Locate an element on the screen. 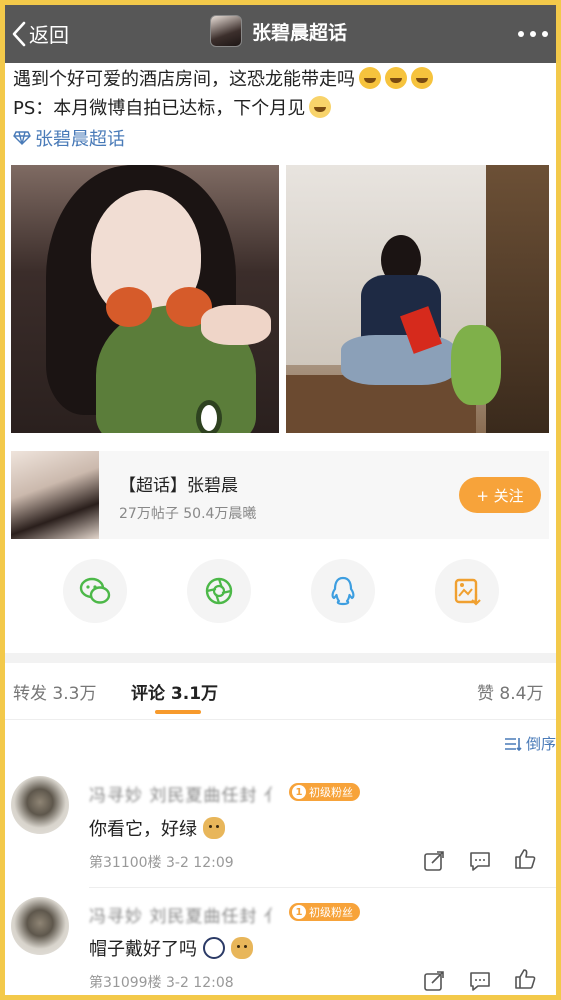  sort-button: 倒序 is located at coordinates (530, 743).